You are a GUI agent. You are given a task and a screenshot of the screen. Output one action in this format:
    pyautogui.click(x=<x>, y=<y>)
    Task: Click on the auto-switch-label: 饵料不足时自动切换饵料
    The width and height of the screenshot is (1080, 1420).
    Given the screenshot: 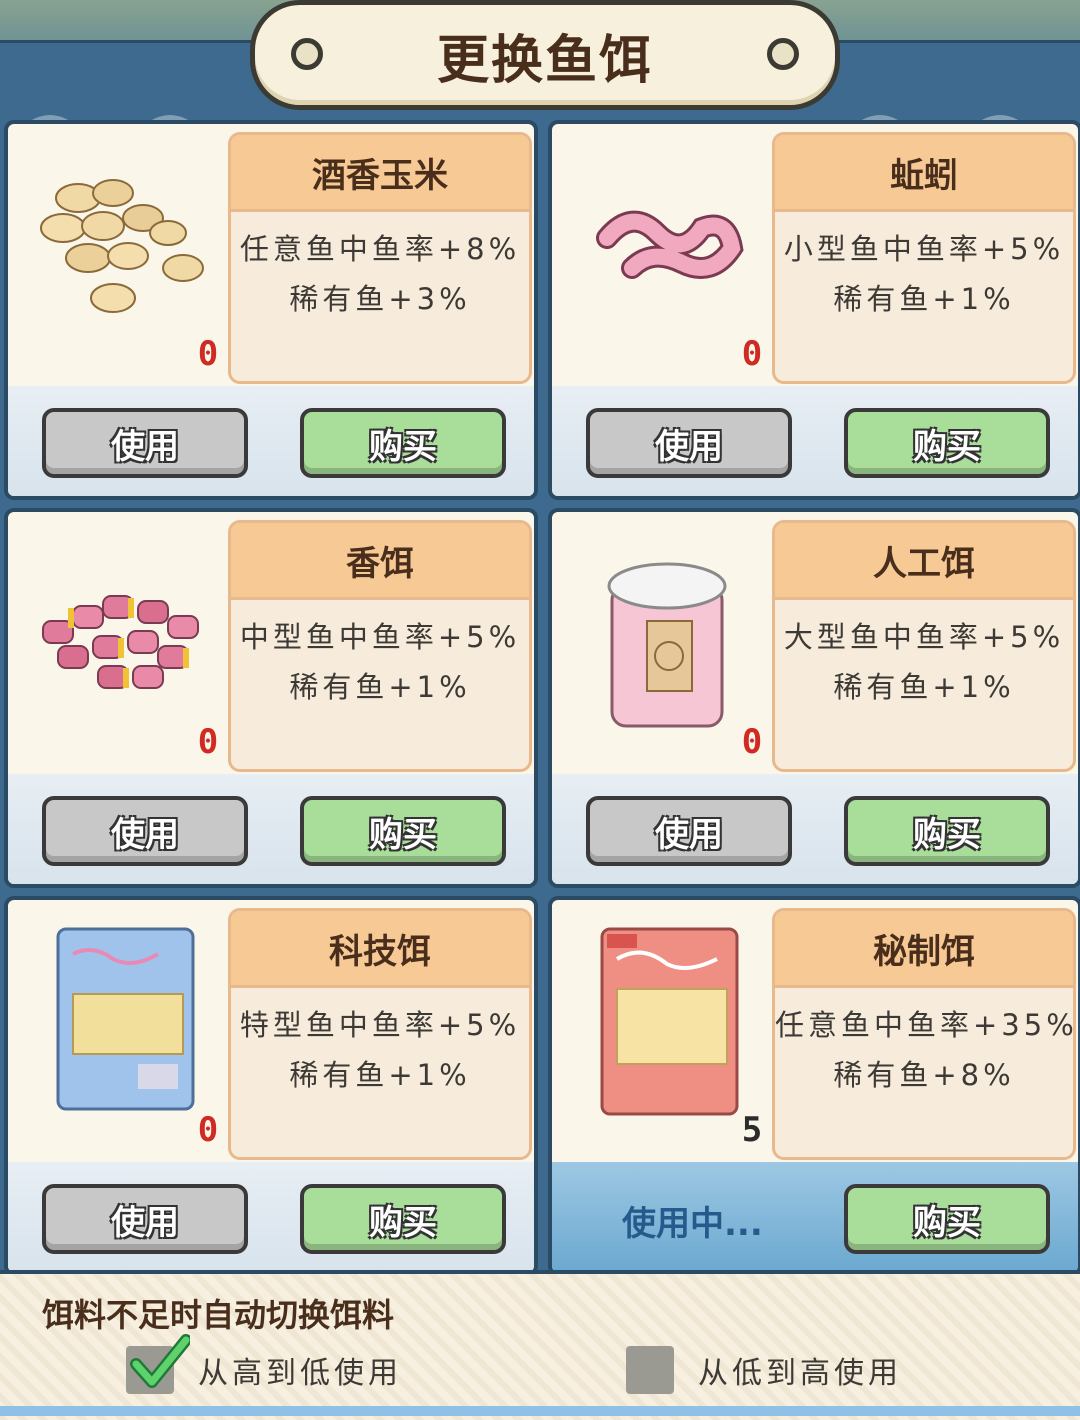 What is the action you would take?
    pyautogui.click(x=218, y=1315)
    